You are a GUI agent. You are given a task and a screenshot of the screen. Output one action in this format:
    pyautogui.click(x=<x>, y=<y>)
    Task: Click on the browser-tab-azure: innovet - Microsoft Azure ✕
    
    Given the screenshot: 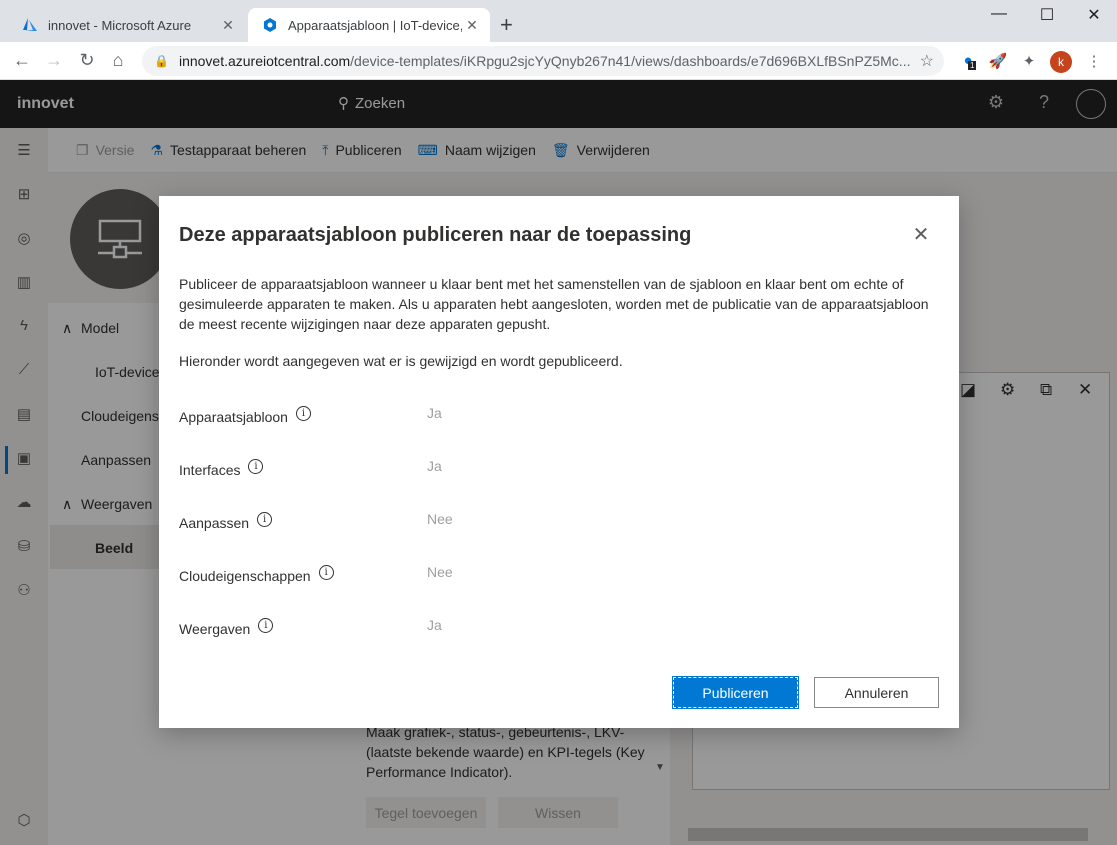 What is the action you would take?
    pyautogui.click(x=127, y=25)
    